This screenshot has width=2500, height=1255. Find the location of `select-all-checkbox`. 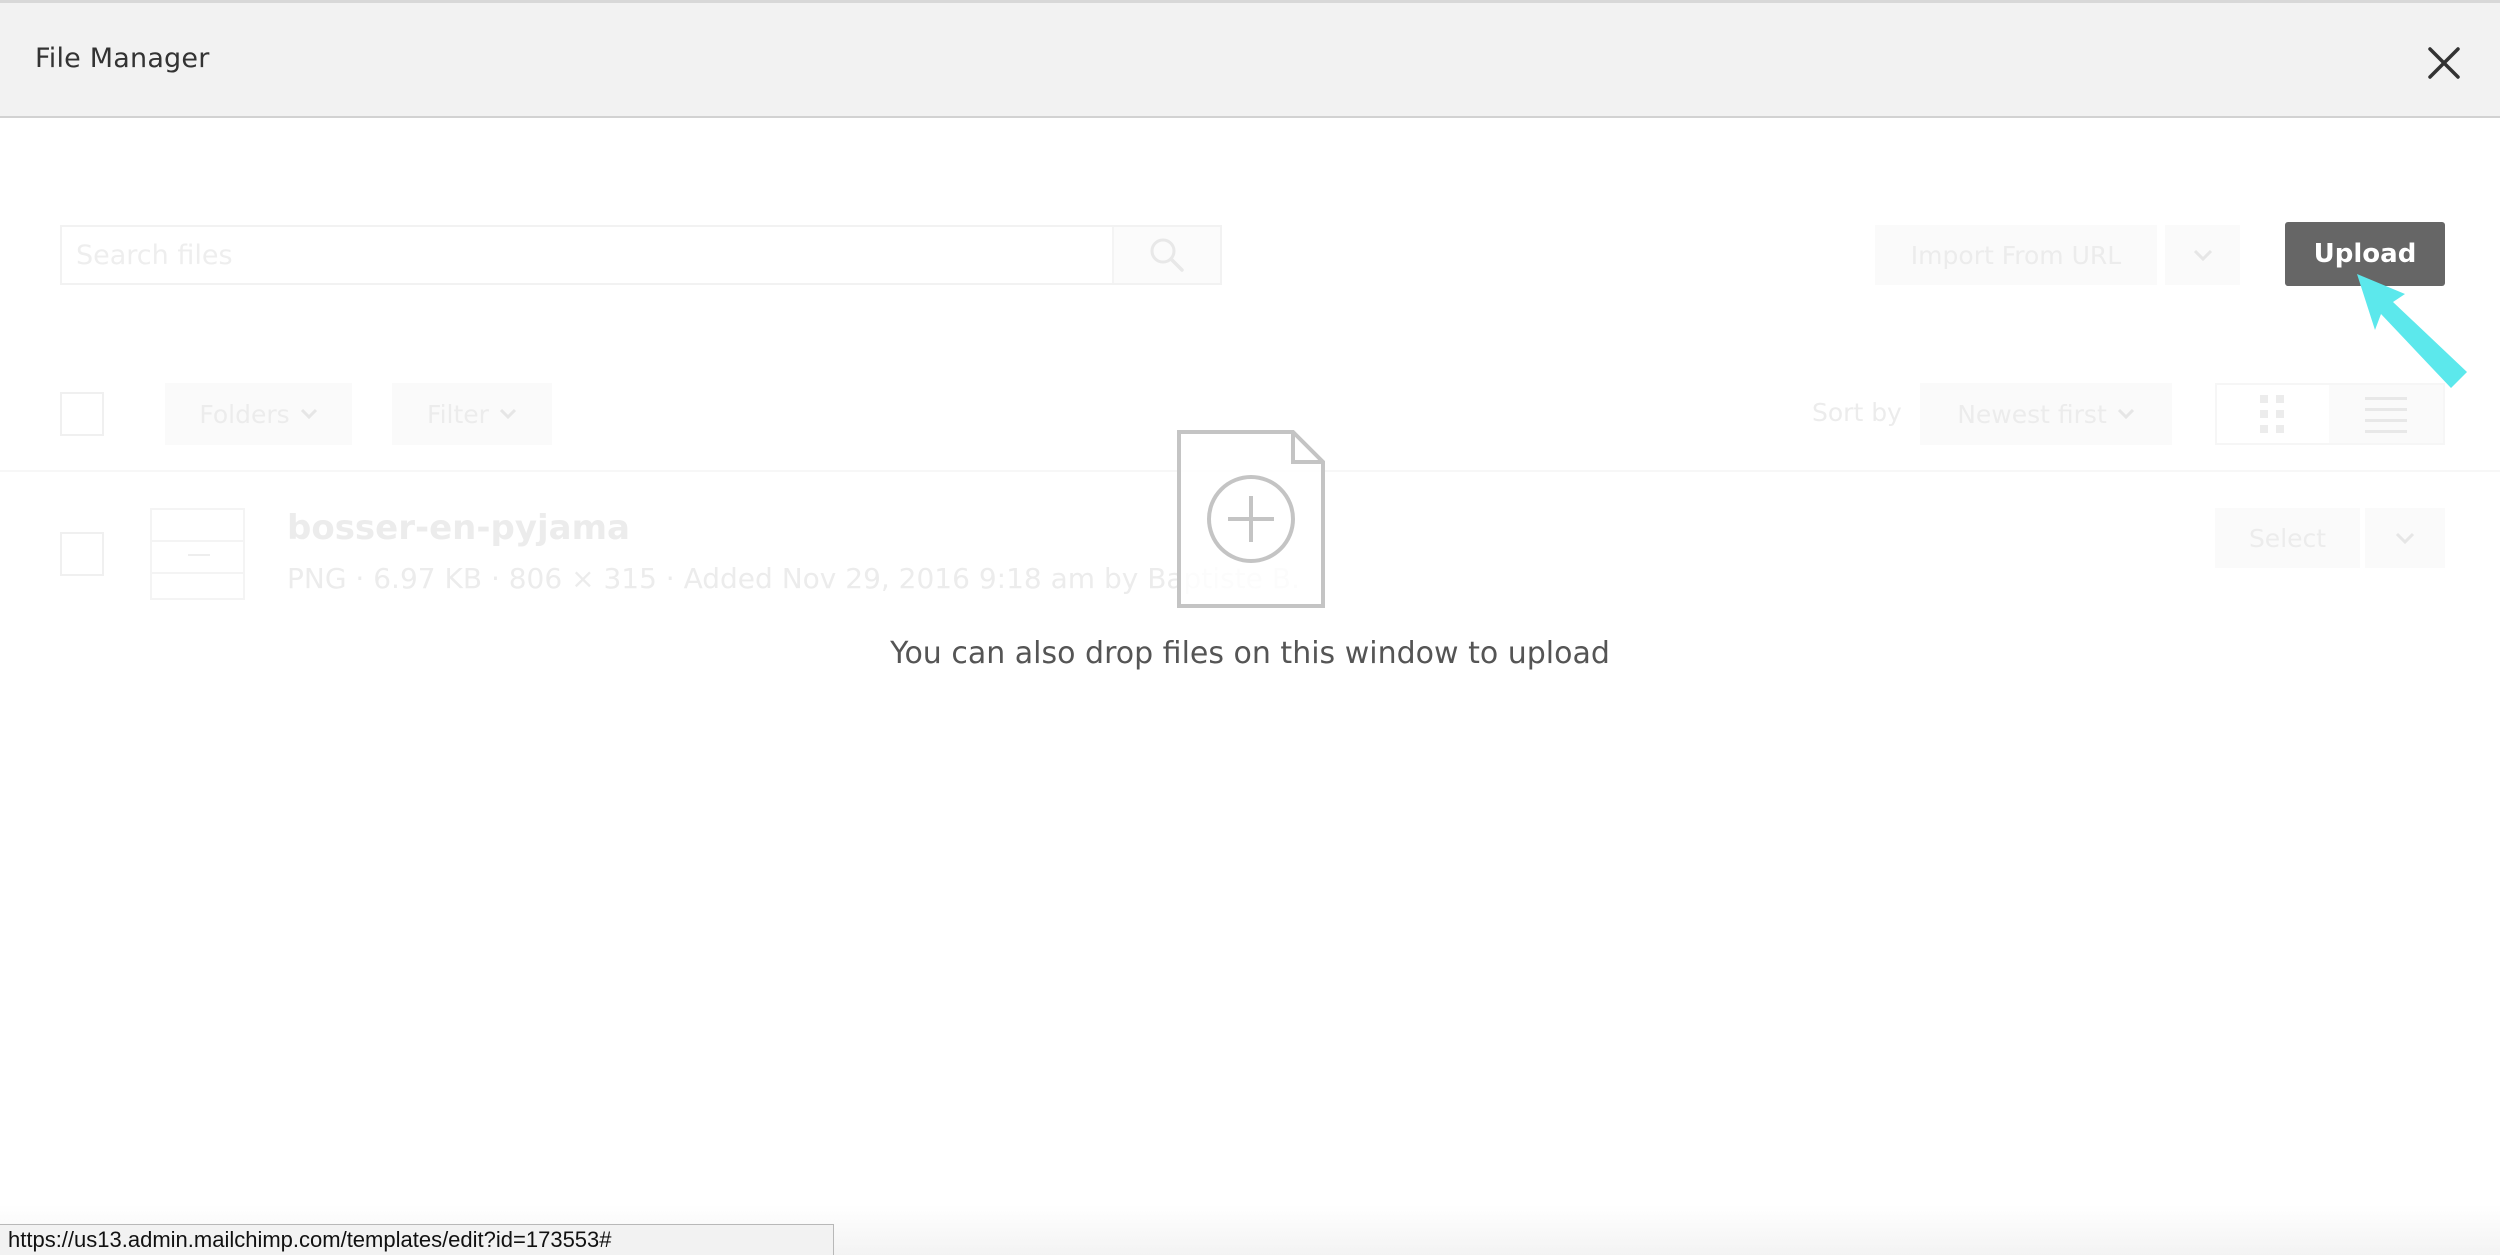

select-all-checkbox is located at coordinates (82, 414).